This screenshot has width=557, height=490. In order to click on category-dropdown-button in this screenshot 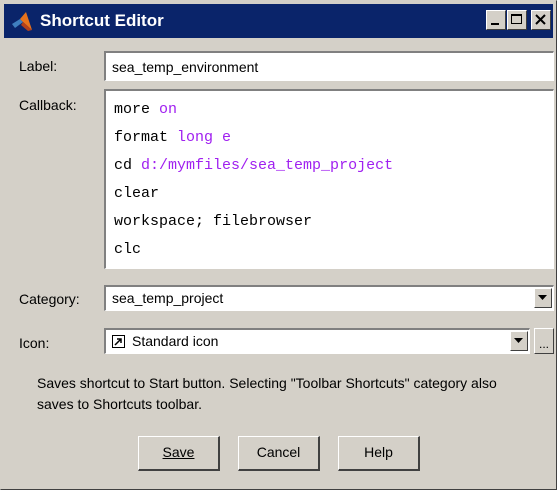, I will do `click(543, 298)`.